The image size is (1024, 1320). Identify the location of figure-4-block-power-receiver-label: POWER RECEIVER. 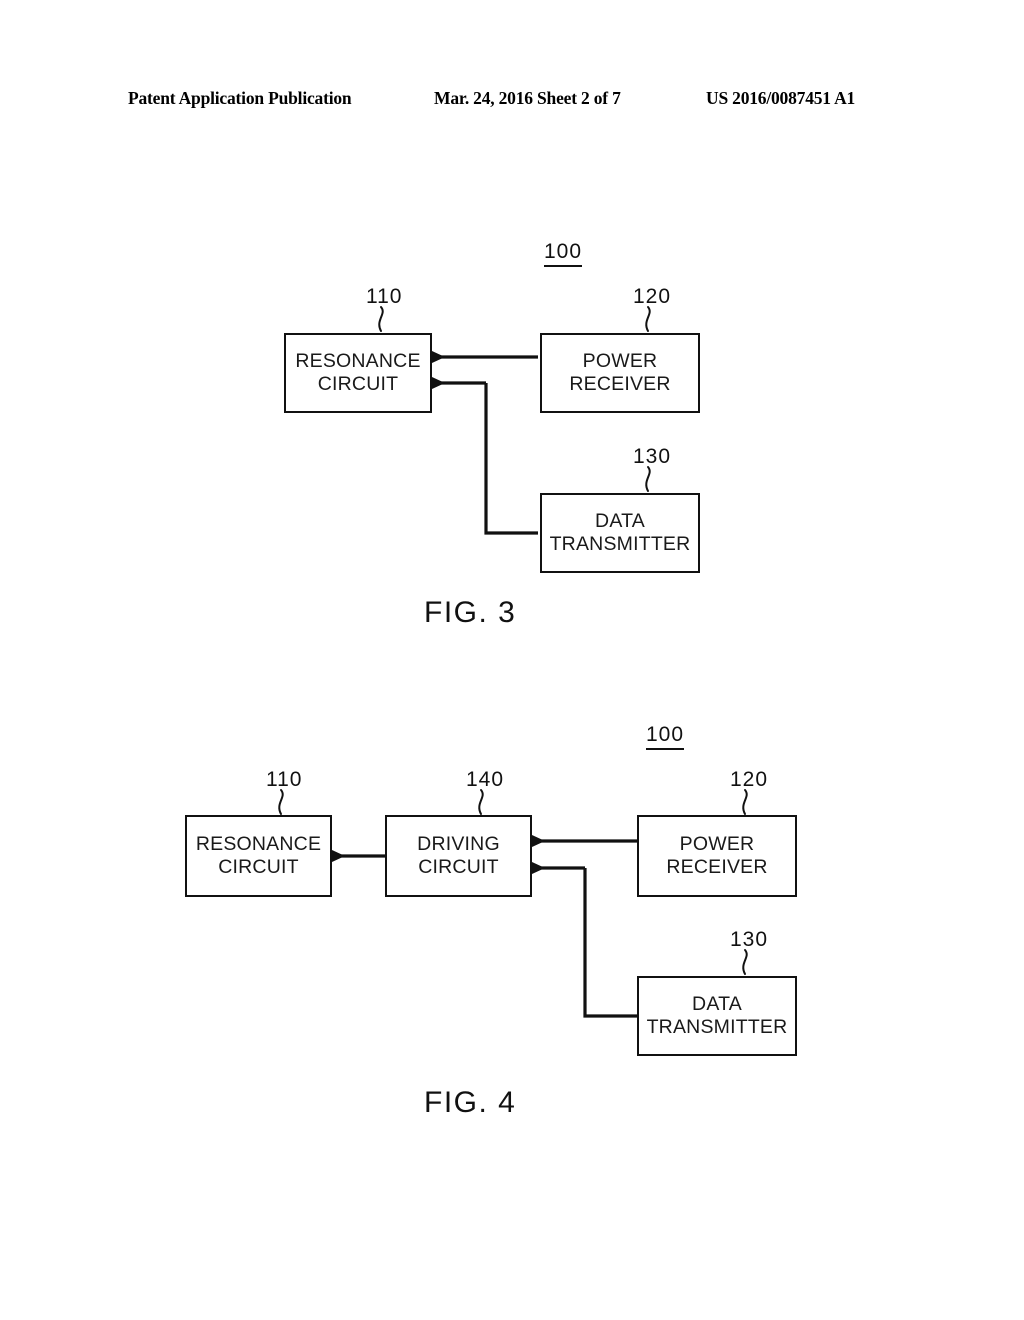
(717, 855).